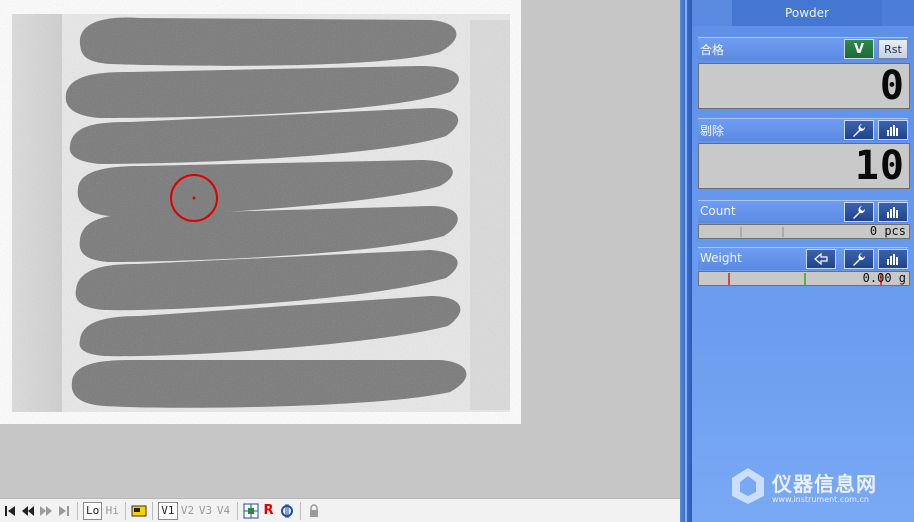 This screenshot has width=914, height=522. What do you see at coordinates (884, 278) in the screenshot?
I see `weight-value: 0.00 g` at bounding box center [884, 278].